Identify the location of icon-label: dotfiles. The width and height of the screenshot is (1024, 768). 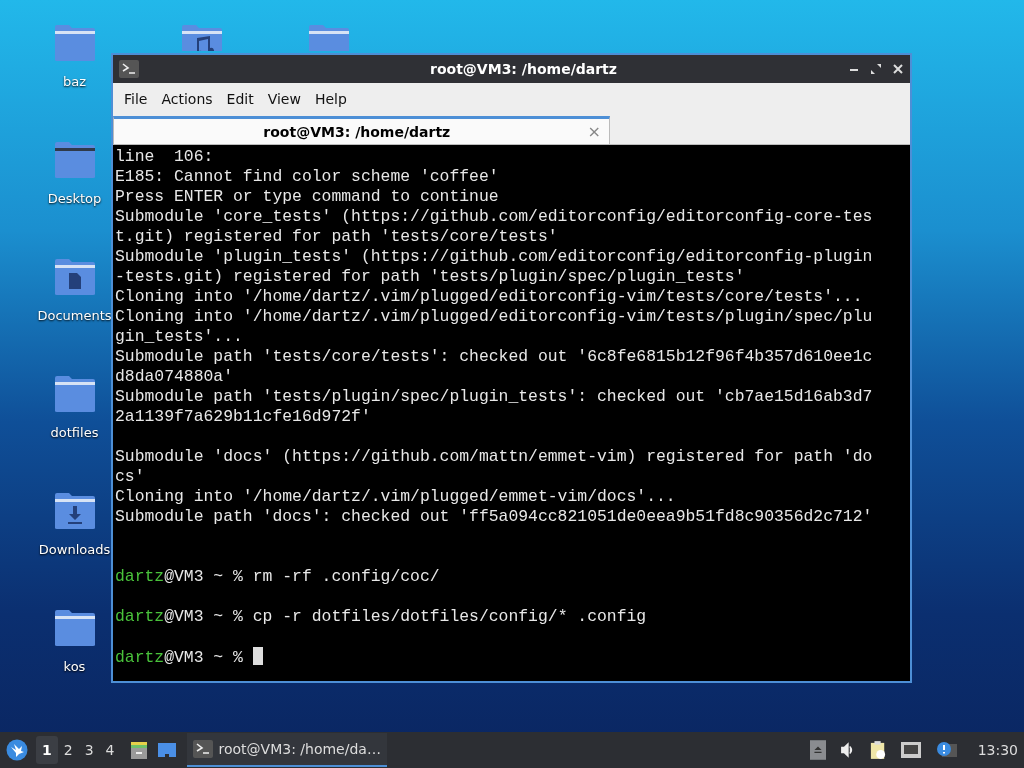
(74, 432).